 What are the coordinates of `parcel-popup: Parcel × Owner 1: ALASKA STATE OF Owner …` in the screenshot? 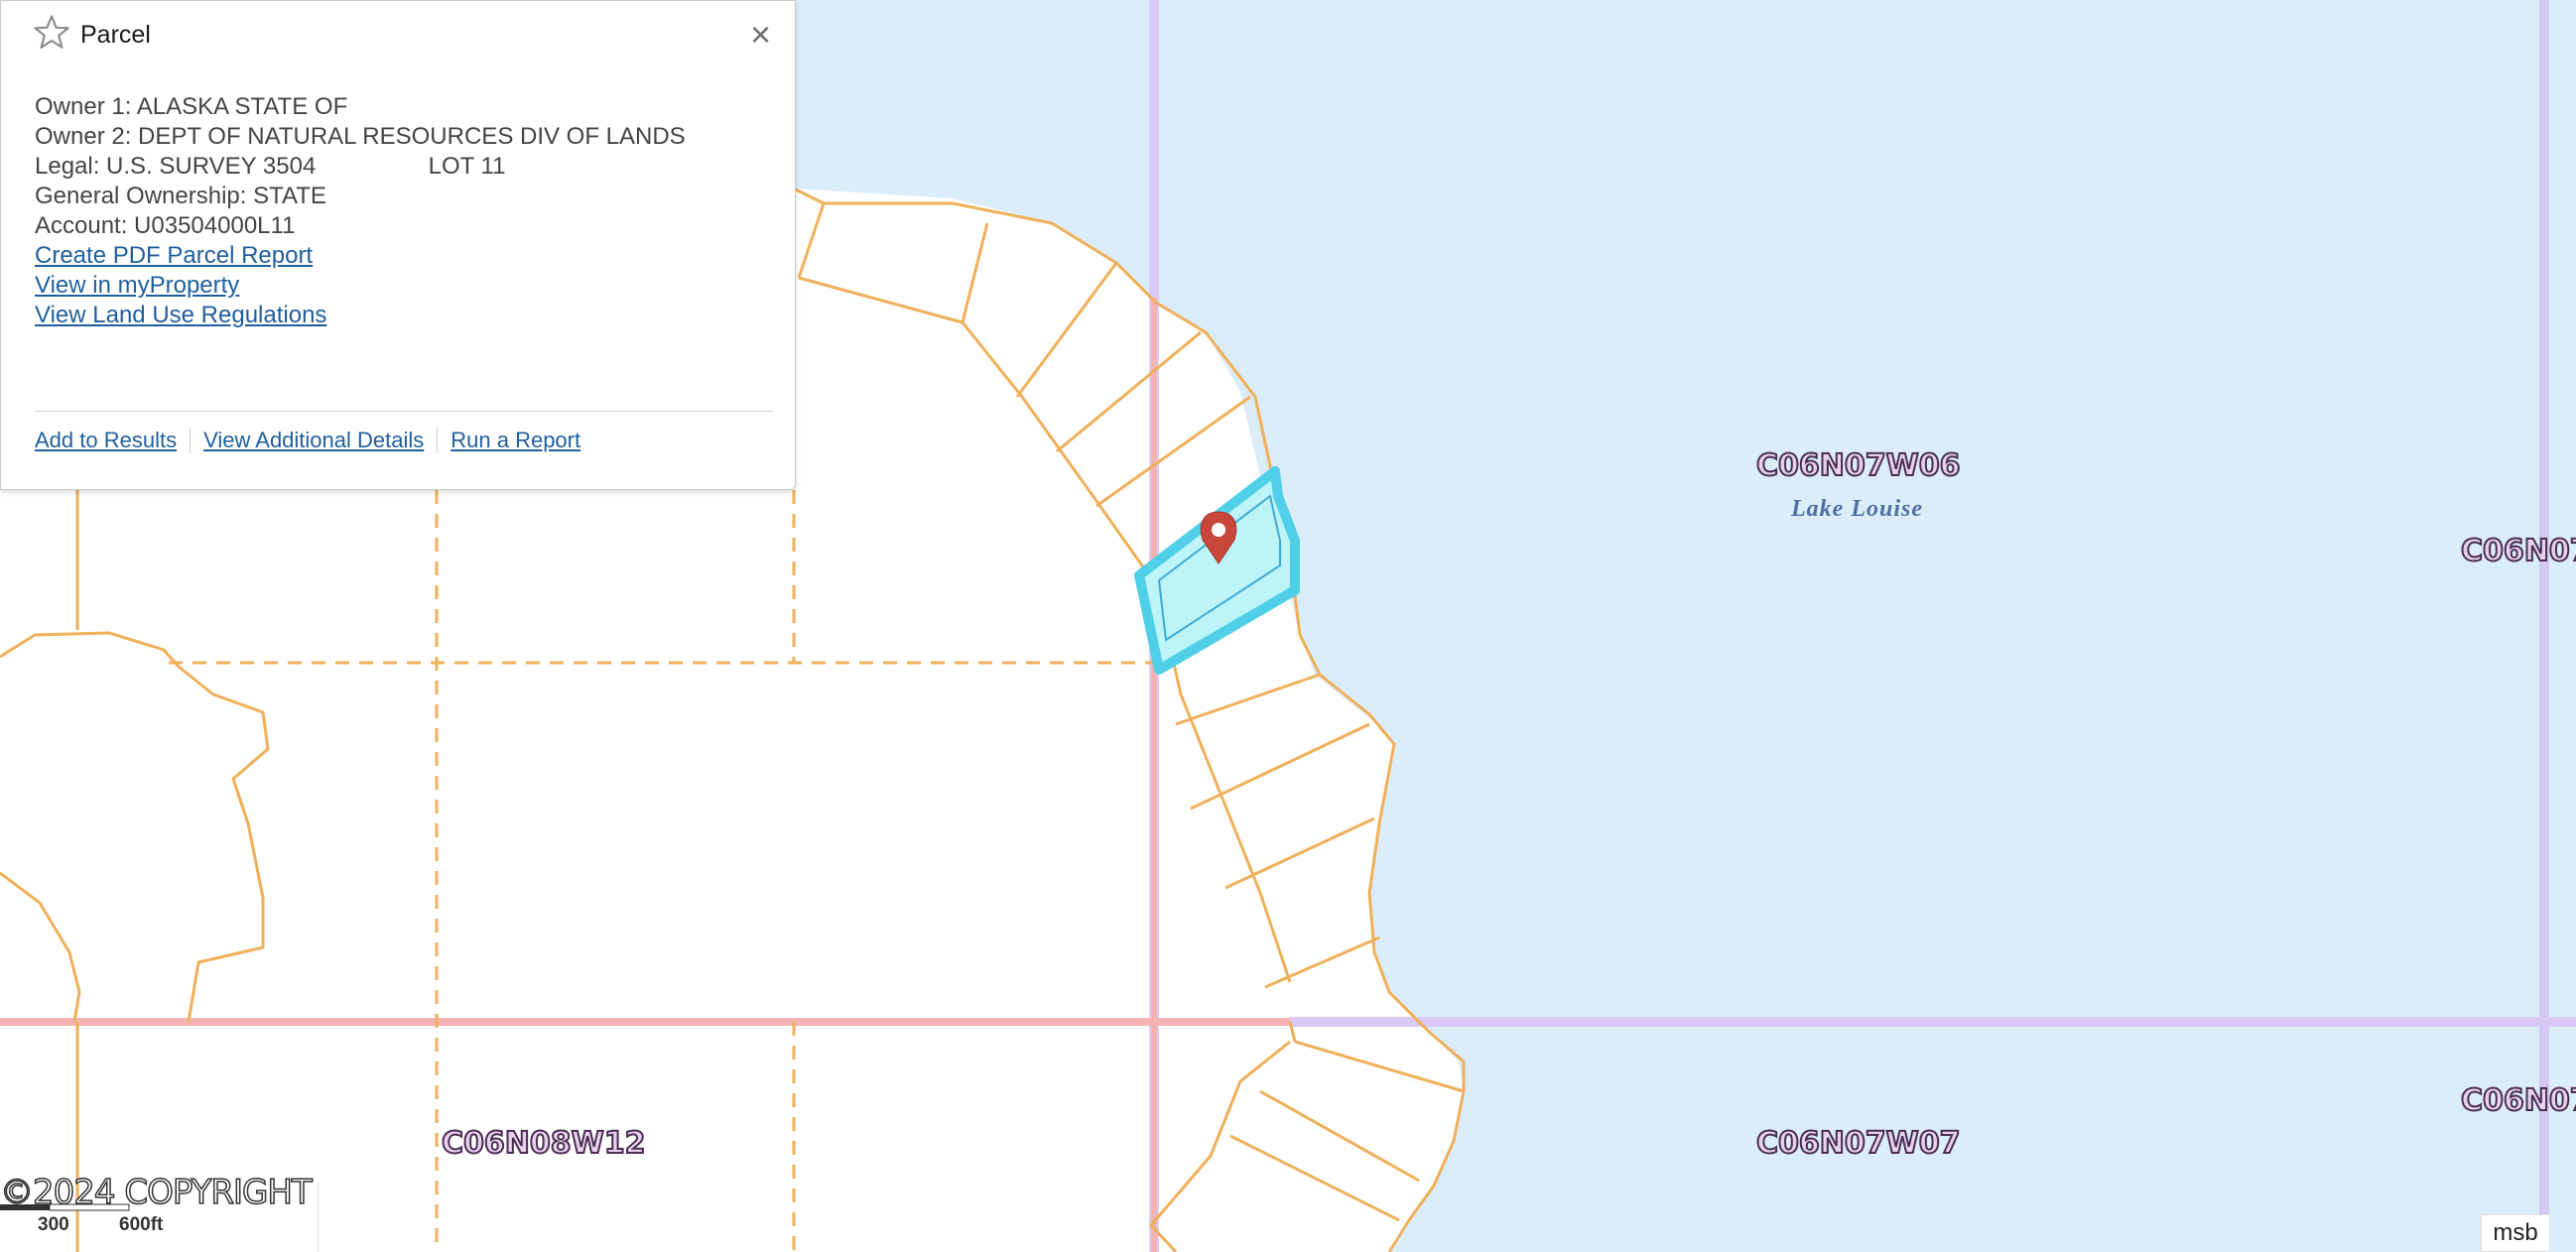 It's located at (398, 245).